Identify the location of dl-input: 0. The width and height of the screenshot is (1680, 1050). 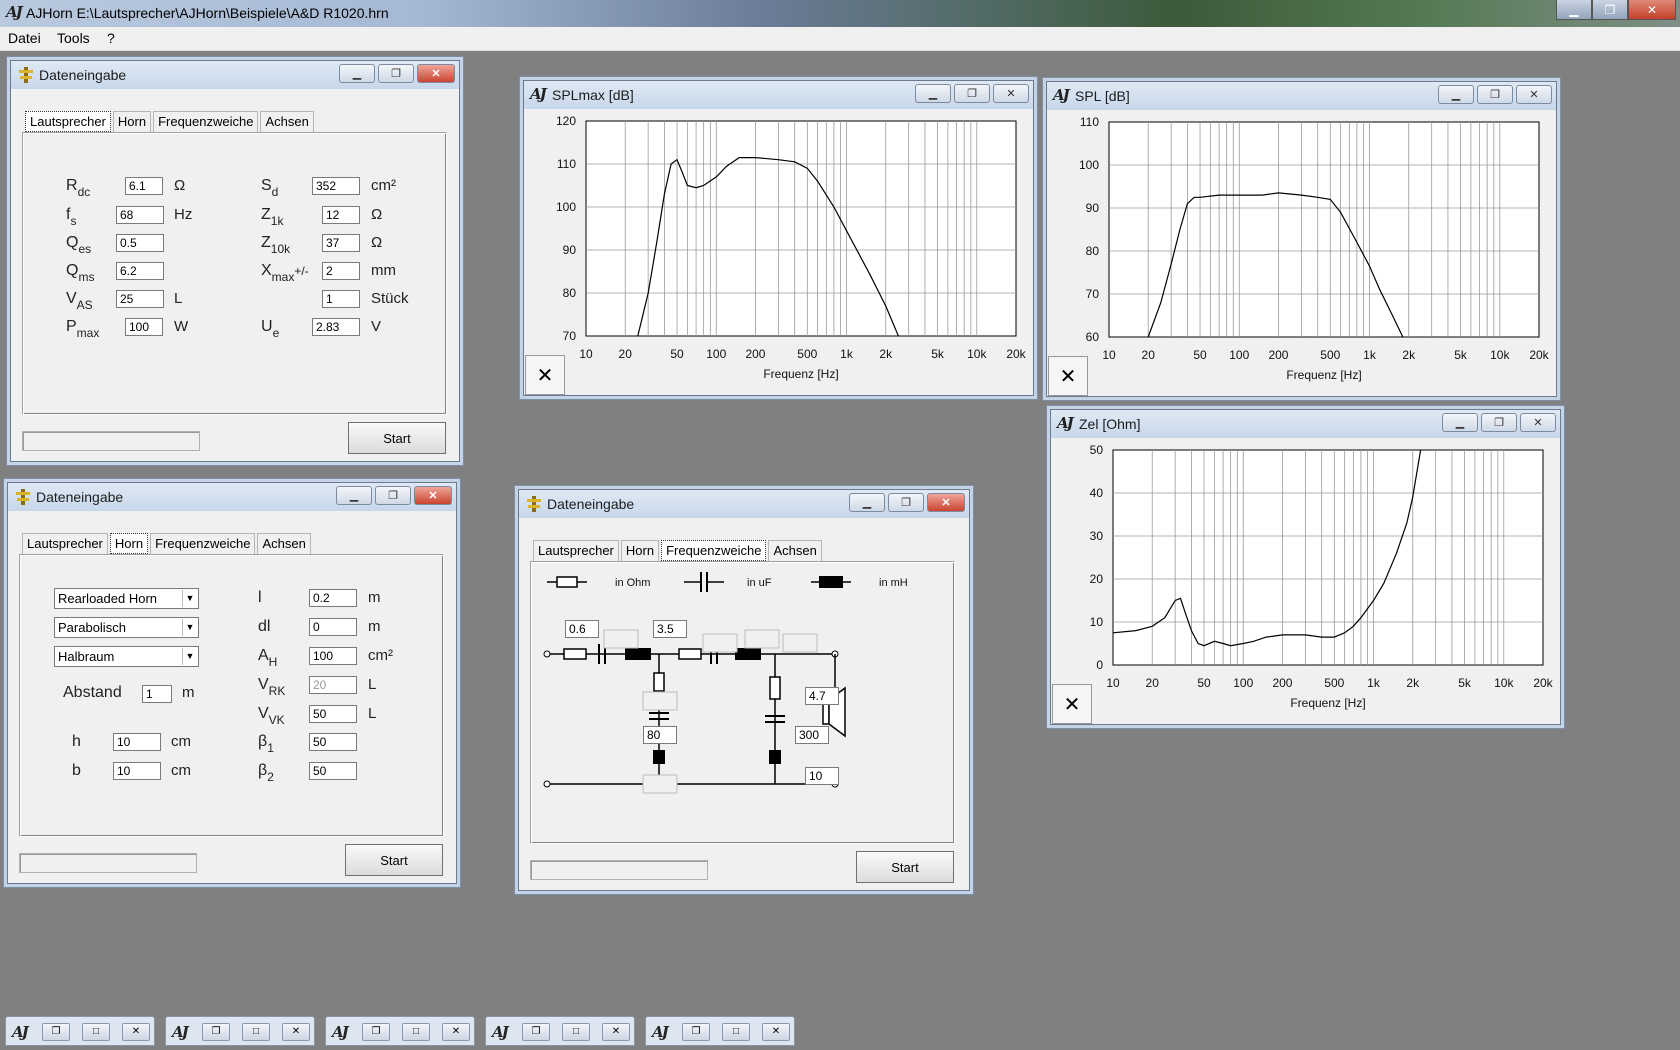
(333, 627).